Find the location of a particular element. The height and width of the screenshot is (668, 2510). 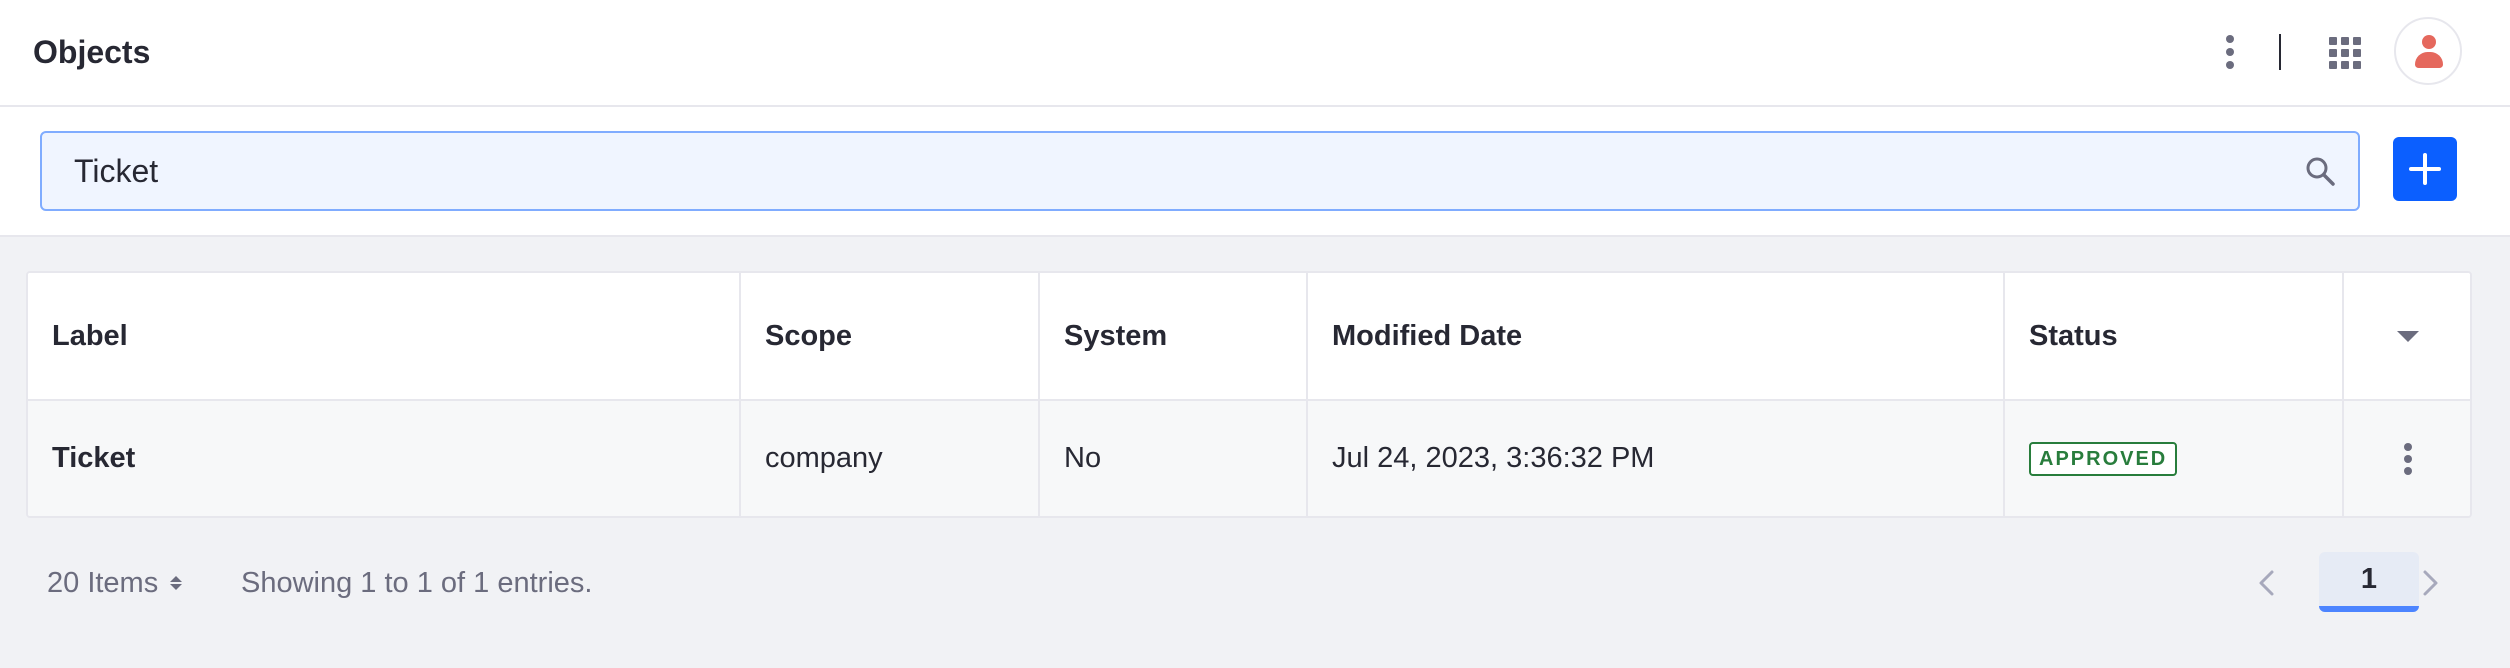

cell-label: Ticket is located at coordinates (384, 458).